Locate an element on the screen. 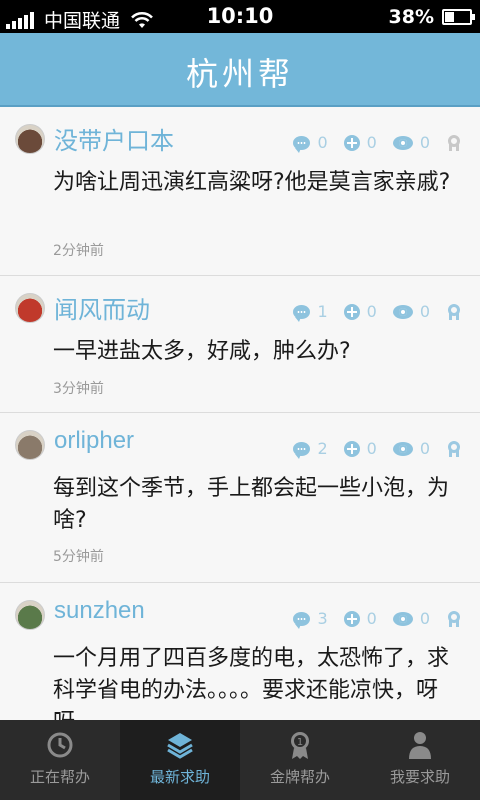 The height and width of the screenshot is (800, 480). battery-percent: 38% is located at coordinates (411, 17).